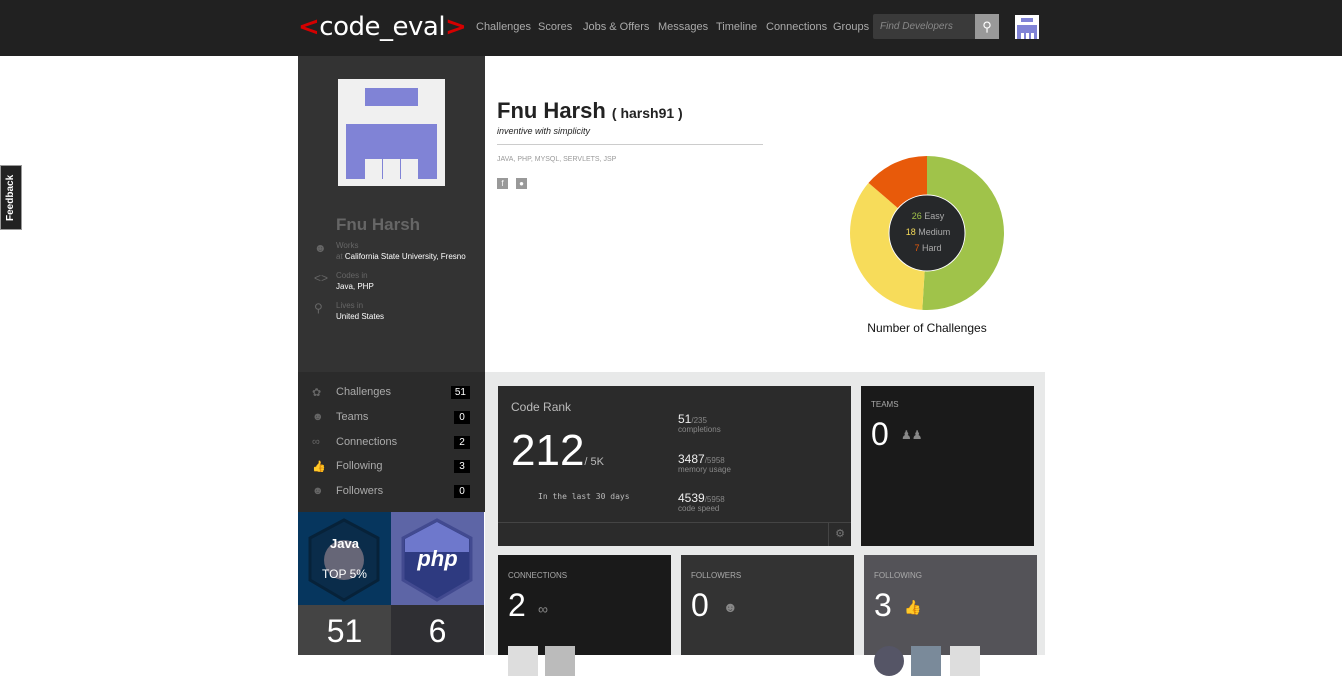 This screenshot has height=676, width=1342. I want to click on nav-messages: Messages, so click(683, 27).